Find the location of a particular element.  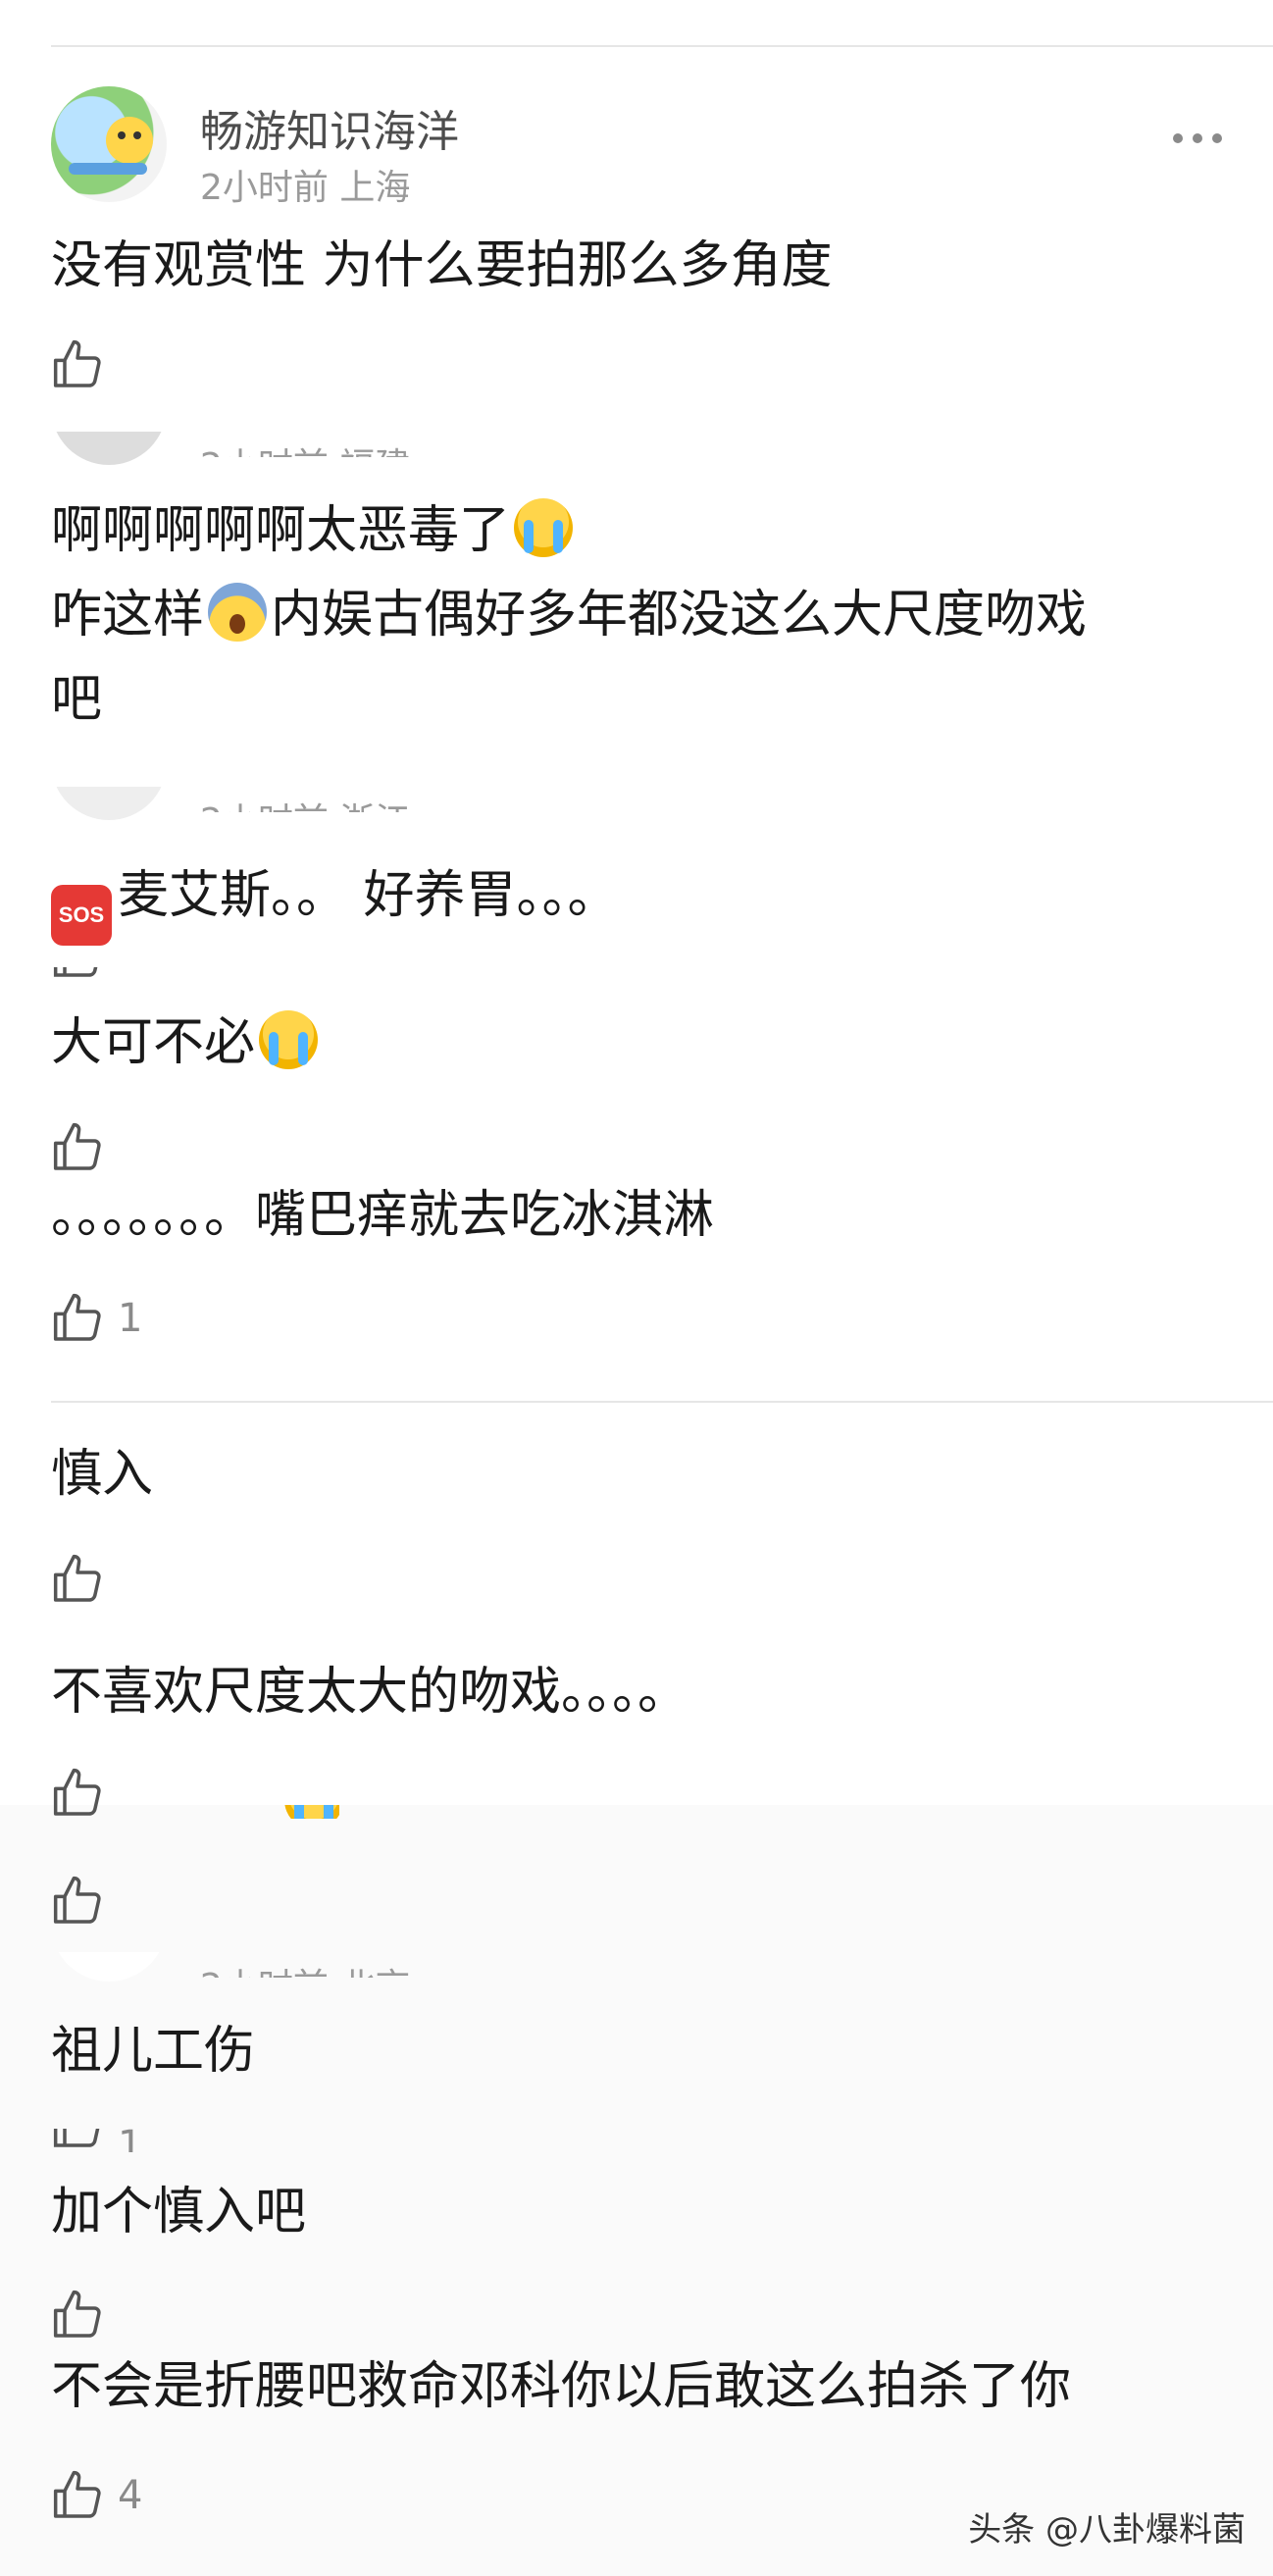

comment-meta: 2小时前 浙江 is located at coordinates (305, 799).